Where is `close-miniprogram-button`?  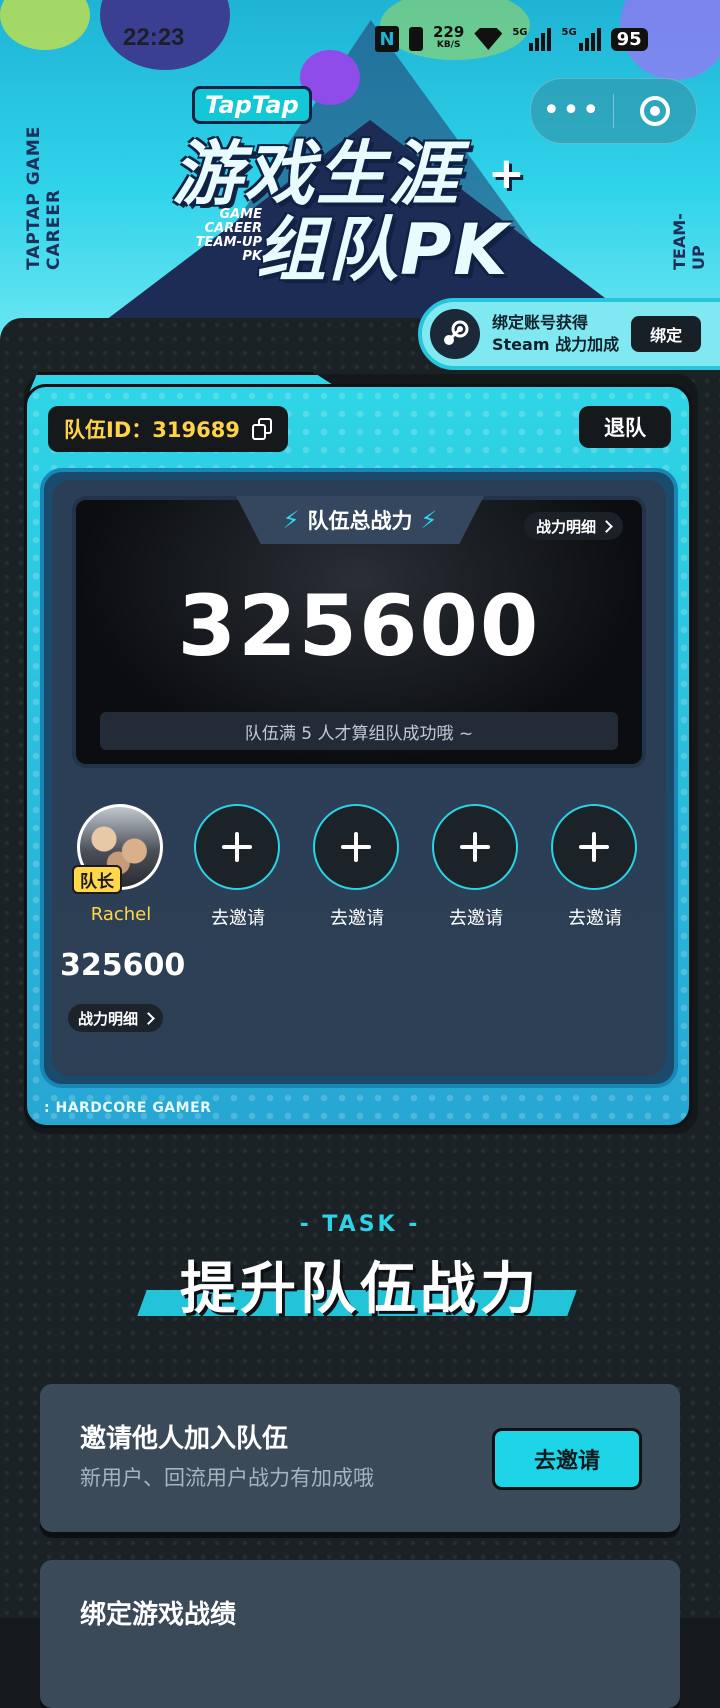
close-miniprogram-button is located at coordinates (655, 111).